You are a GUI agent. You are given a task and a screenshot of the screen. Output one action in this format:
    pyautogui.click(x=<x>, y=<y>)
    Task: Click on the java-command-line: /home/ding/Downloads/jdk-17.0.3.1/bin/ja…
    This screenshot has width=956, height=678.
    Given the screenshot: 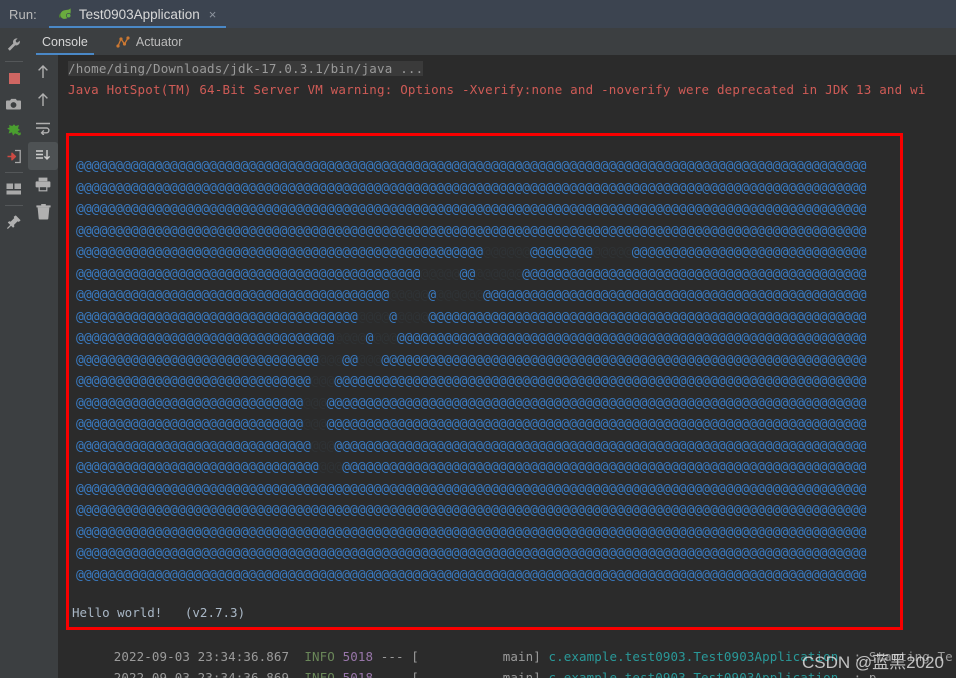 What is the action you would take?
    pyautogui.click(x=246, y=68)
    